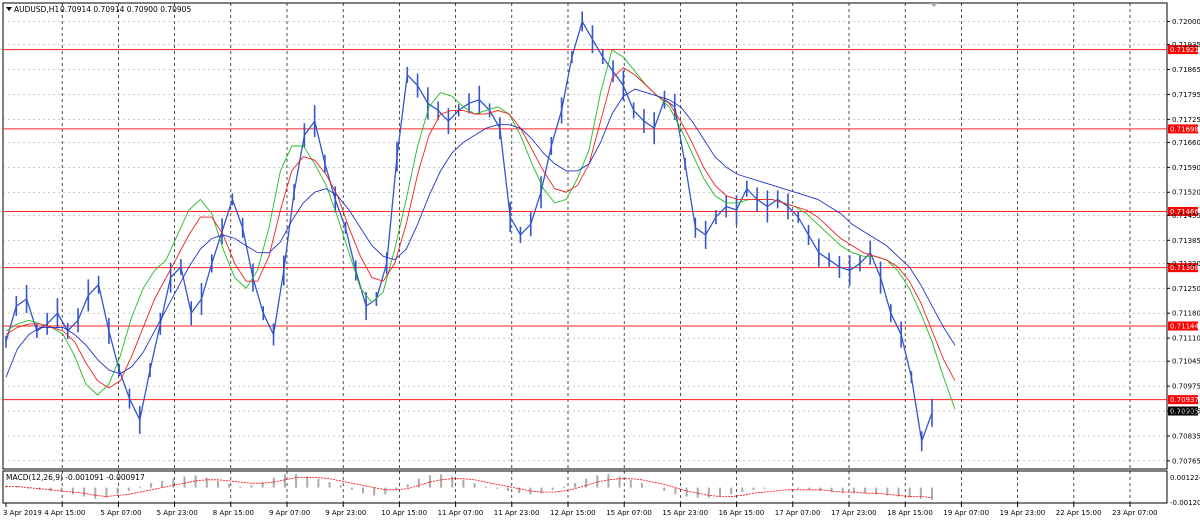 The height and width of the screenshot is (523, 1200). What do you see at coordinates (1185, 503) in the screenshot?
I see `macd-axis-bottom: -0.001202` at bounding box center [1185, 503].